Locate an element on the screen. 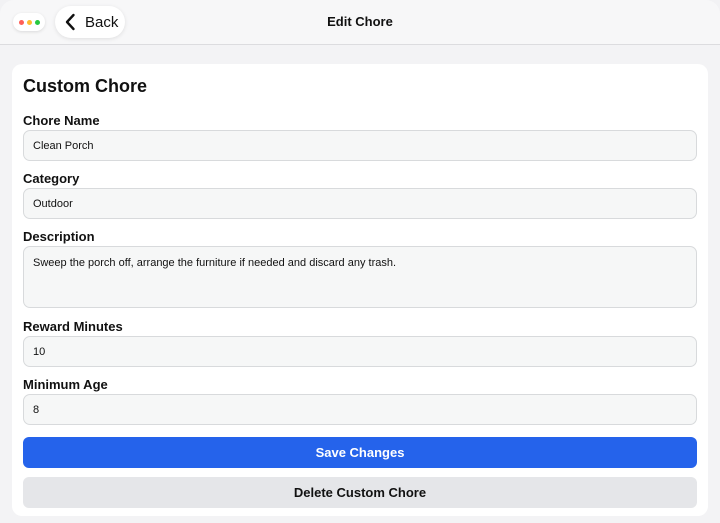 This screenshot has width=720, height=523. description-label: Description is located at coordinates (59, 236).